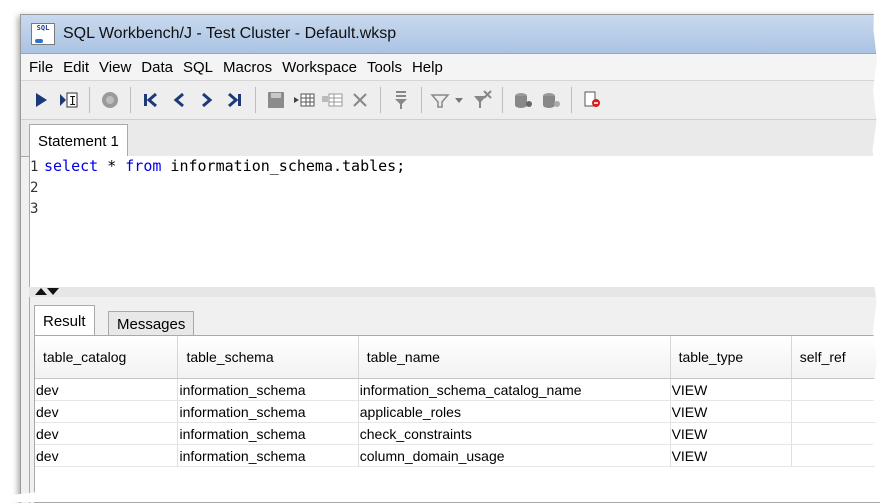  What do you see at coordinates (268, 357) in the screenshot?
I see `column-header: table_schema` at bounding box center [268, 357].